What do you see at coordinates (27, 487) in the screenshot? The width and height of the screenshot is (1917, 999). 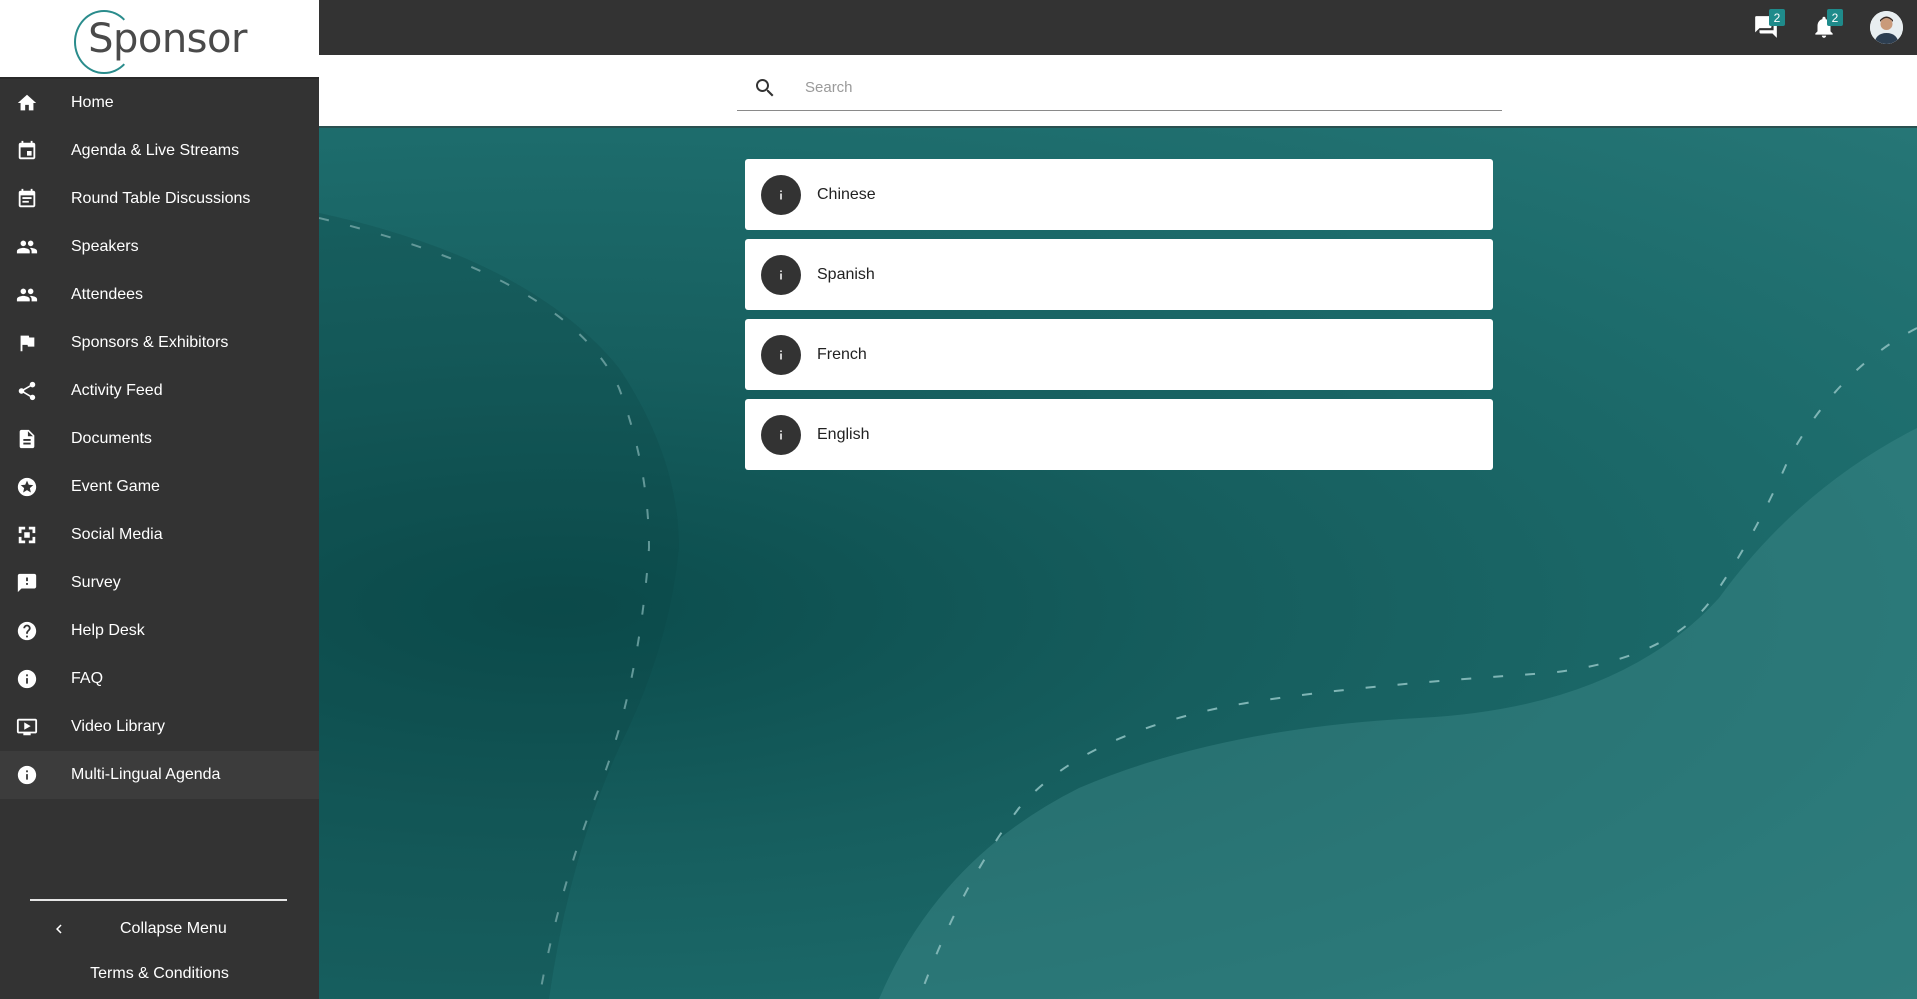 I see `star-icon` at bounding box center [27, 487].